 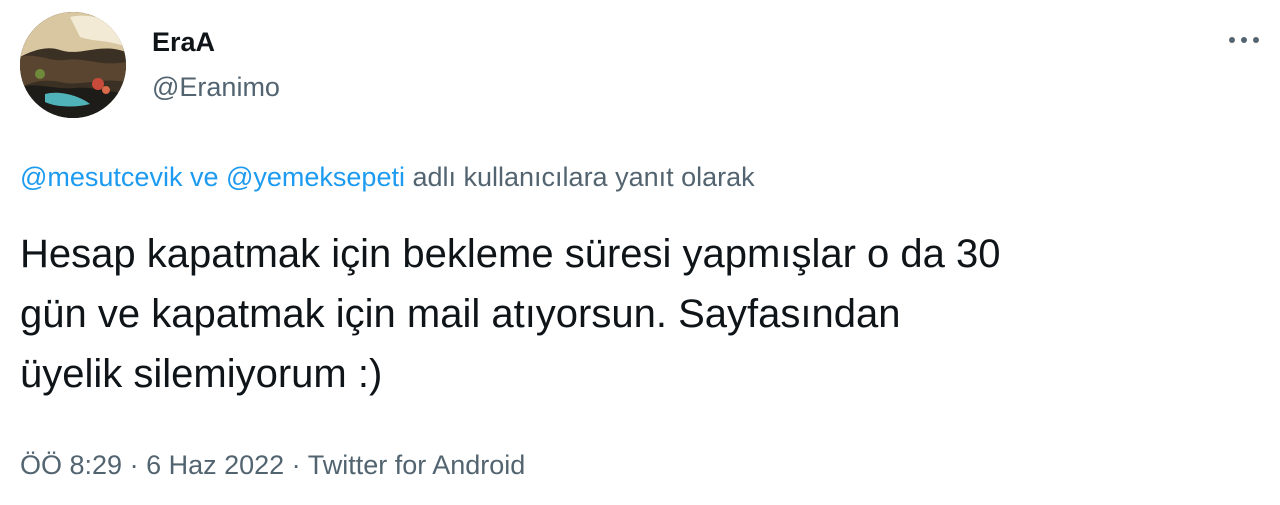 I want to click on author-handle: @Eranimo, so click(x=216, y=87).